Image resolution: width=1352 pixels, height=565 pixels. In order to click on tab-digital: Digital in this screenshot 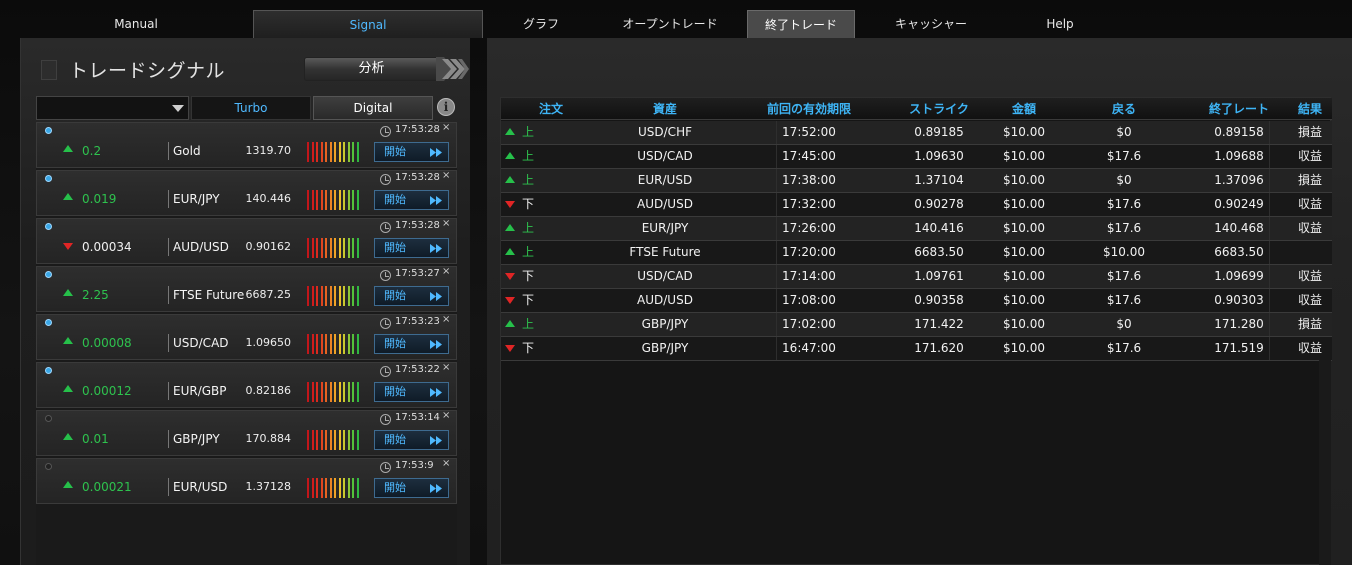, I will do `click(373, 108)`.